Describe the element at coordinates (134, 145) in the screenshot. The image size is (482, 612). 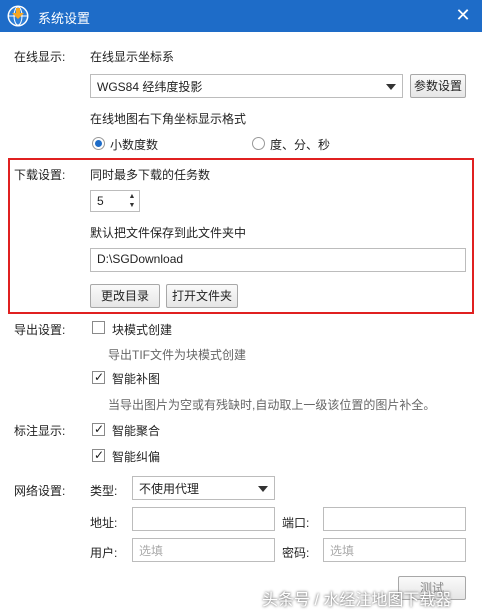
I see `radio-decimal-degrees-label: 小数度数` at that location.